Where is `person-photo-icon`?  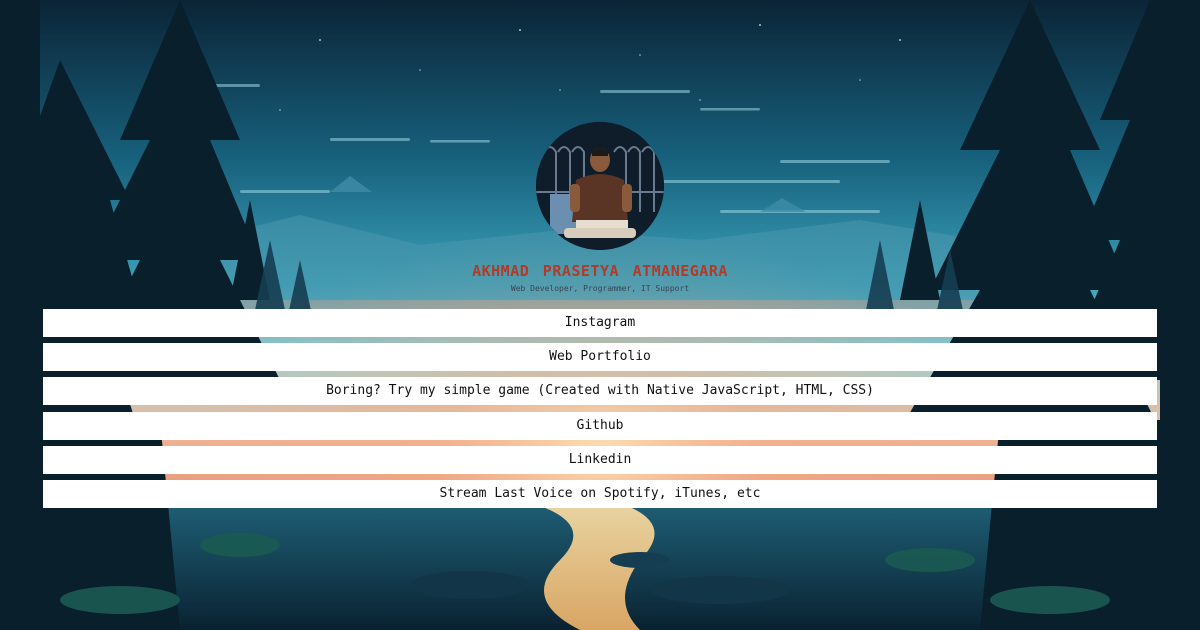
person-photo-icon is located at coordinates (600, 186).